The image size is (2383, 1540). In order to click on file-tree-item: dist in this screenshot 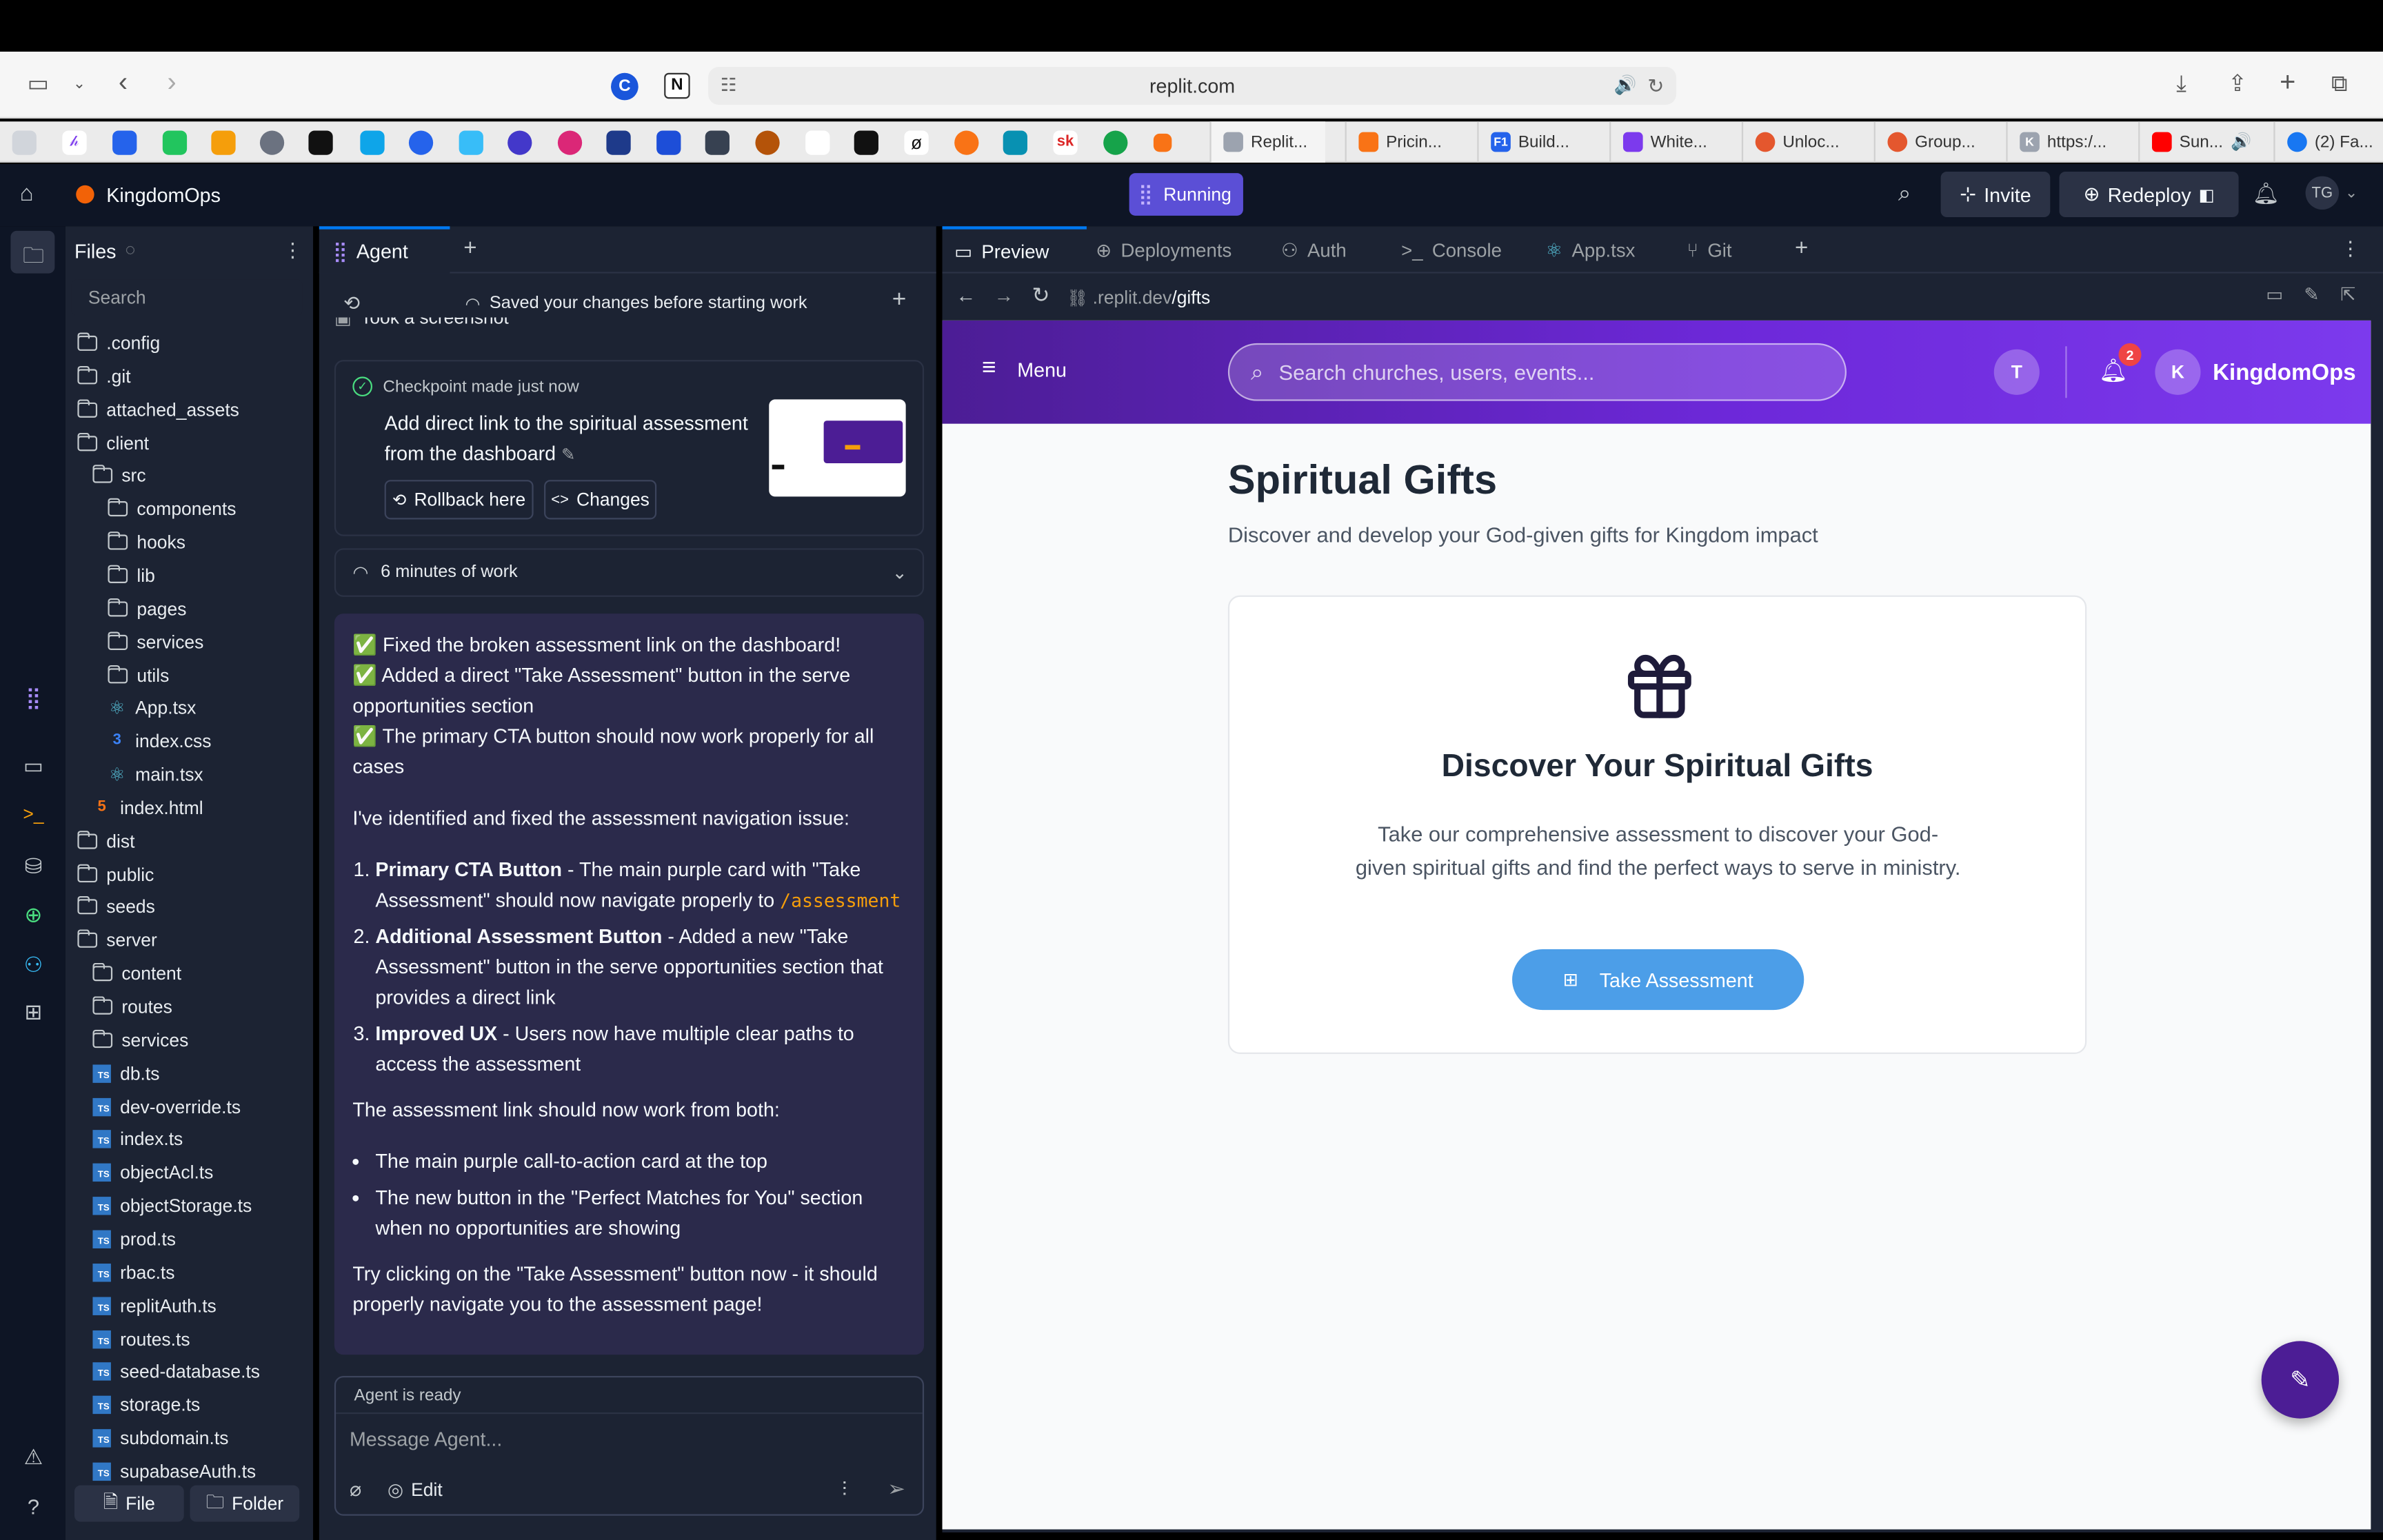, I will do `click(105, 841)`.